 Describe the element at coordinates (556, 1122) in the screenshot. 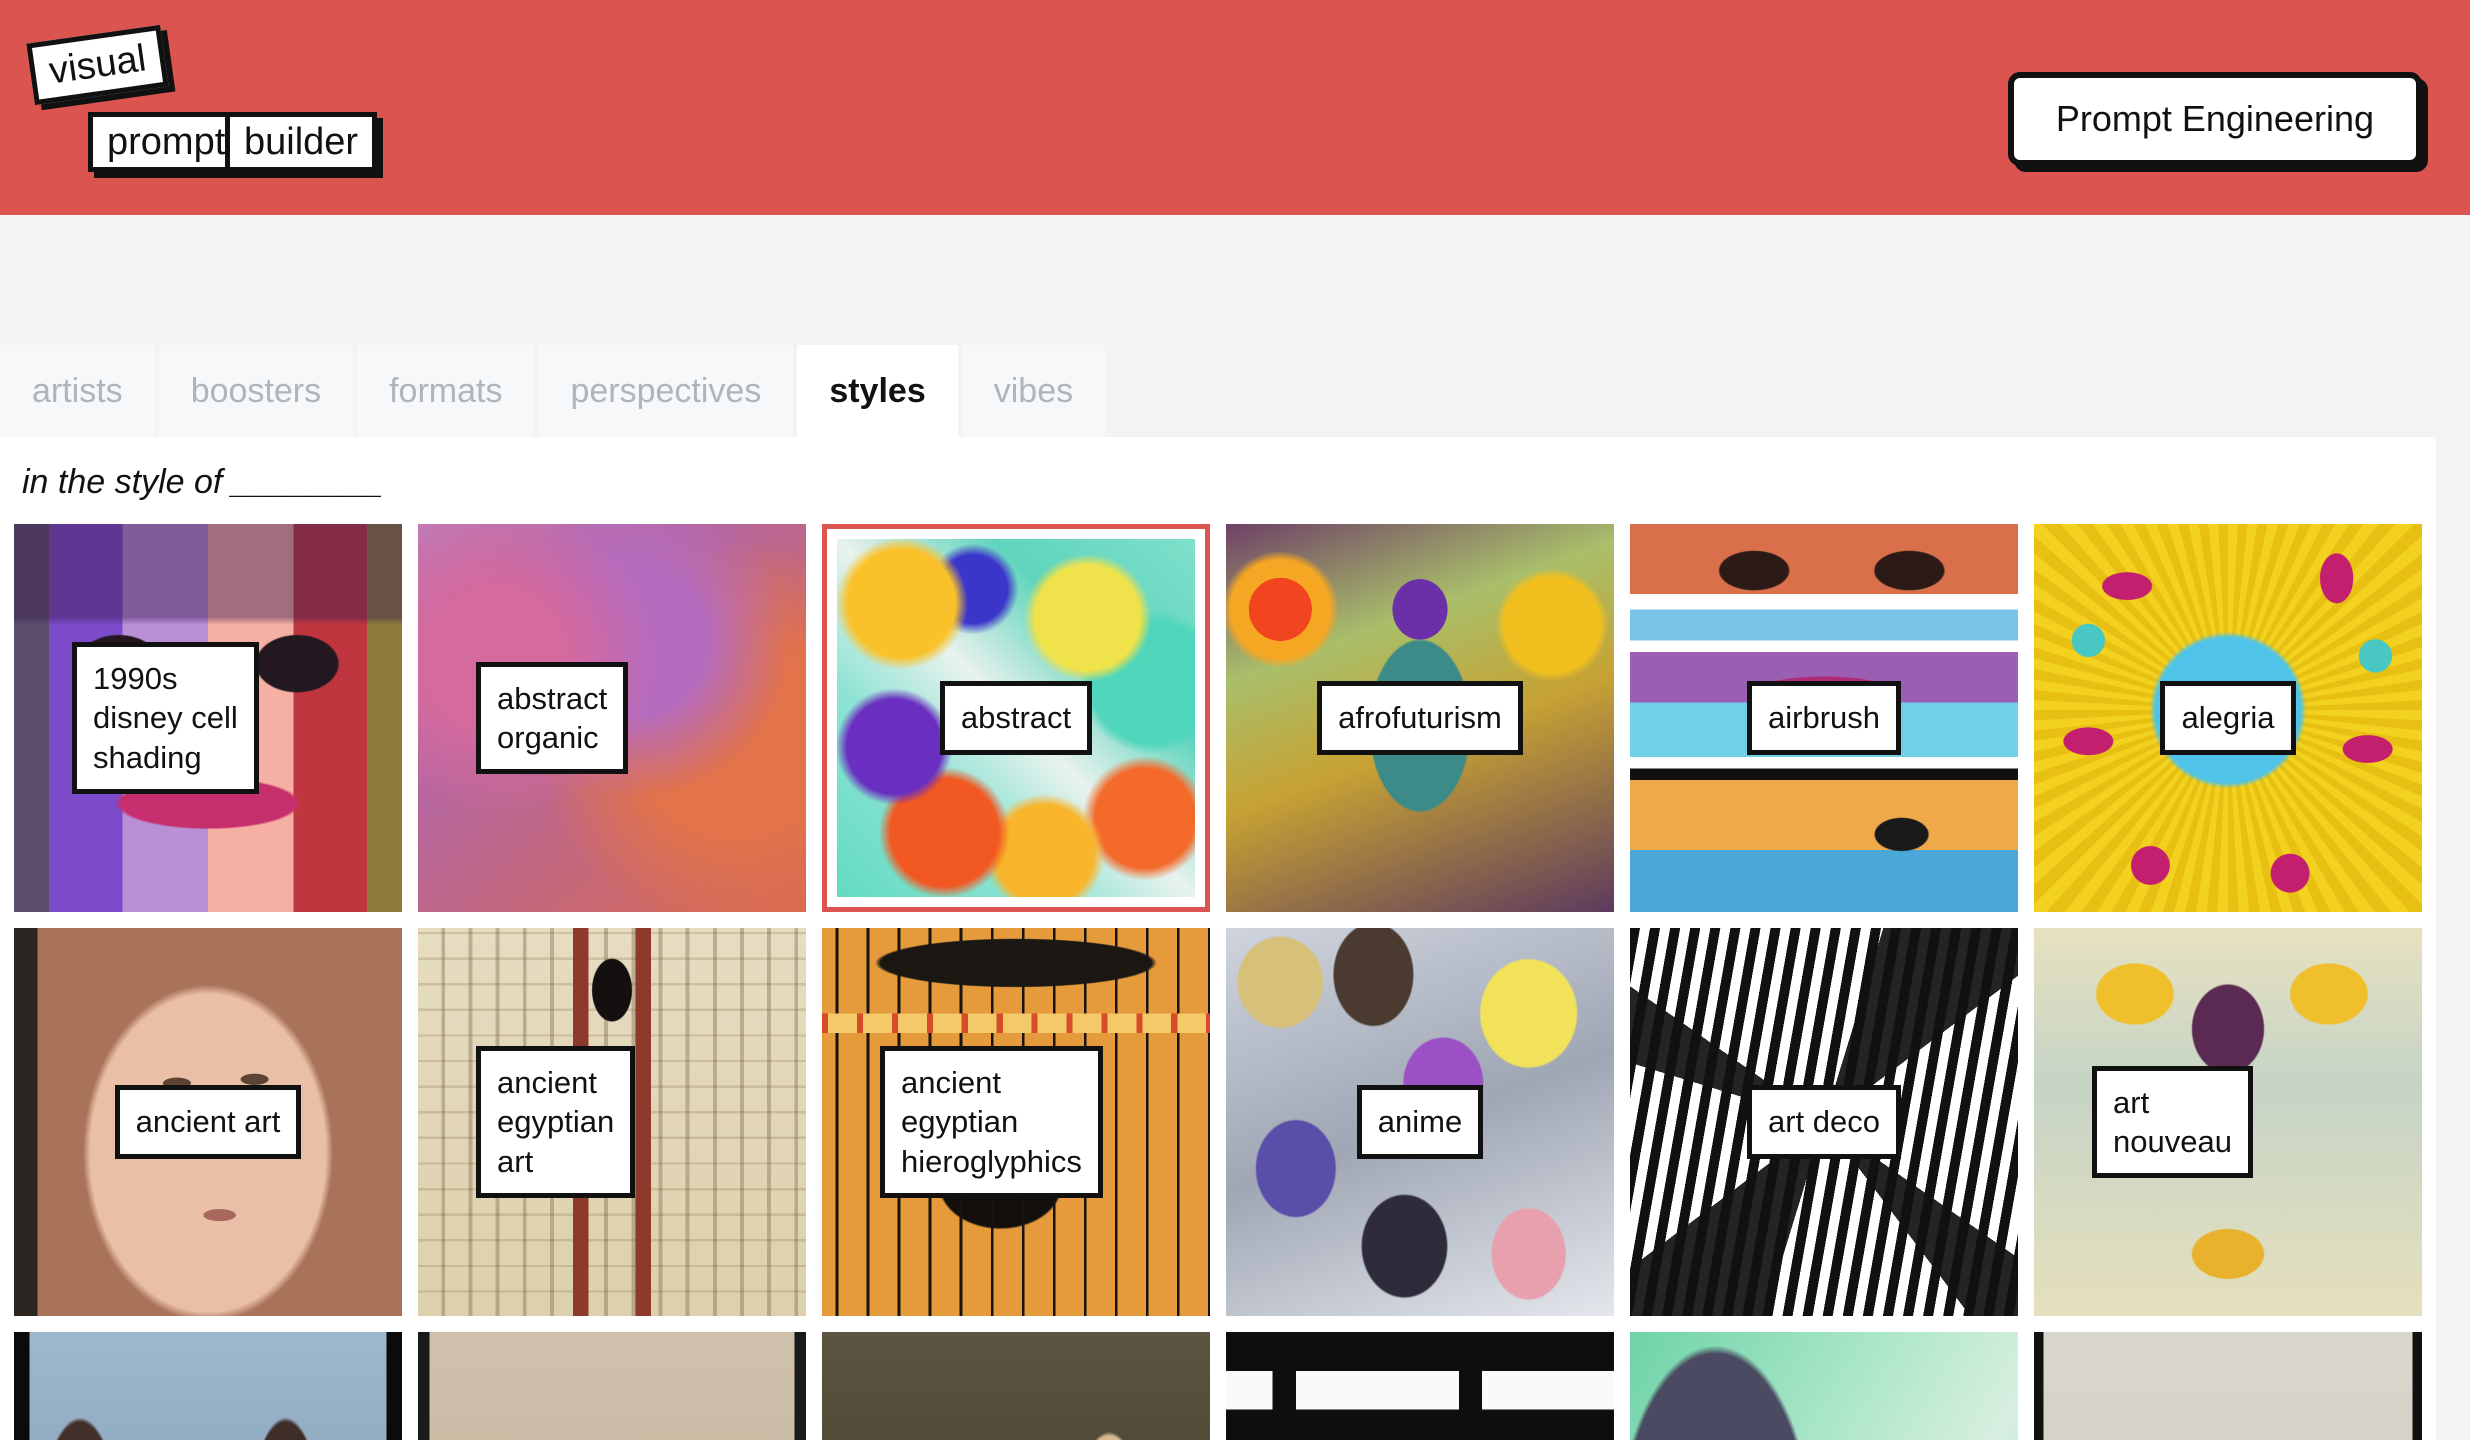

I see `style-card-label: ancient egyptian art` at that location.